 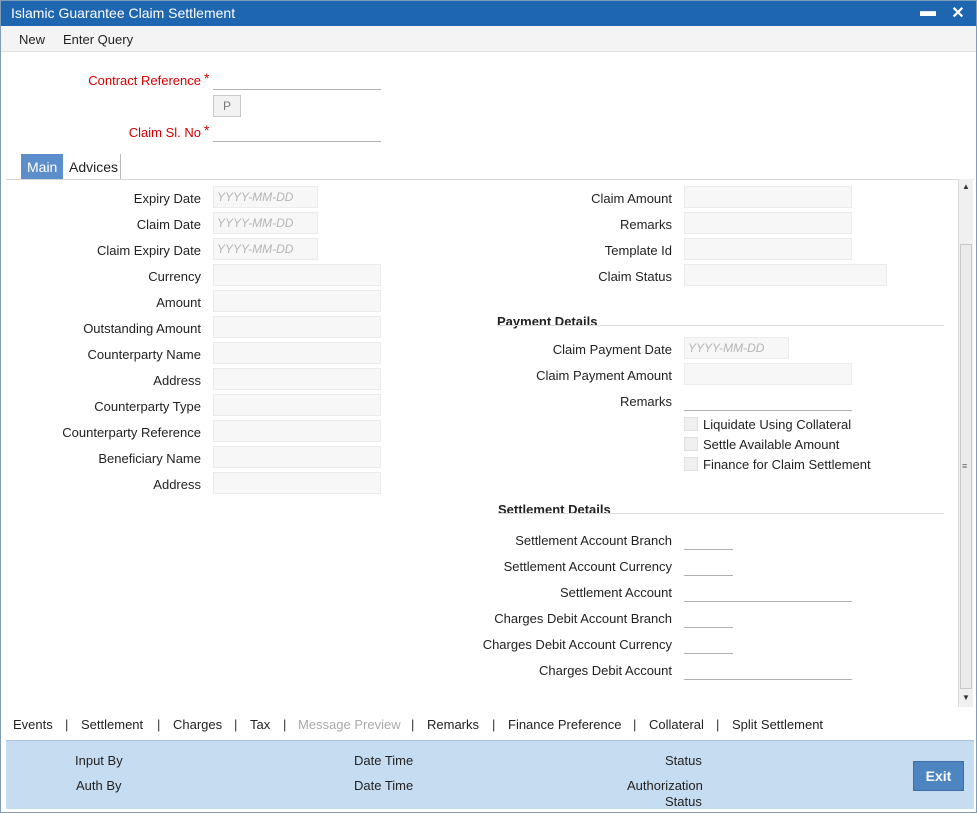 What do you see at coordinates (587, 566) in the screenshot?
I see `settlement-account-currency-label: Settlement Account Currency` at bounding box center [587, 566].